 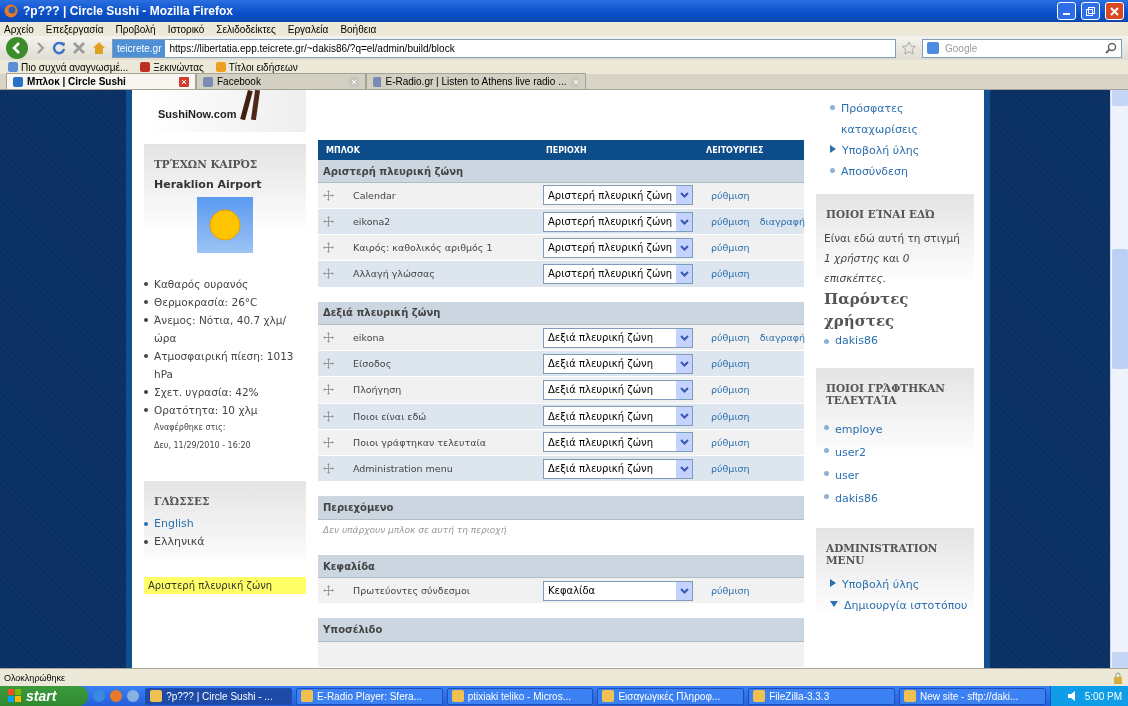 I want to click on restore-icon, so click(x=1090, y=11).